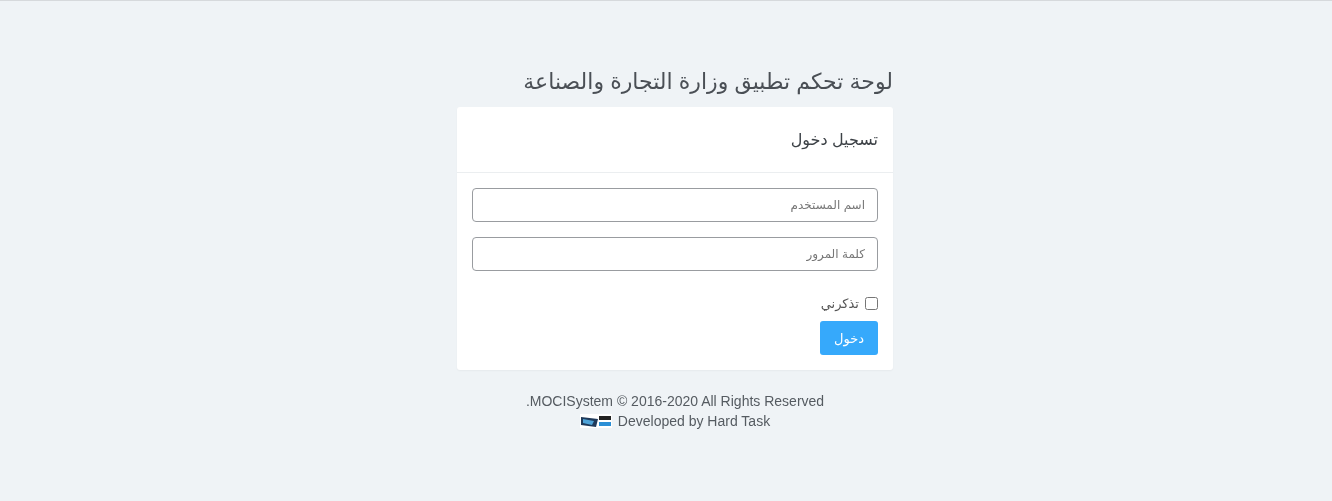 Image resolution: width=1332 pixels, height=501 pixels. Describe the element at coordinates (694, 421) in the screenshot. I see `developer-text: Developed by Hard Task` at that location.